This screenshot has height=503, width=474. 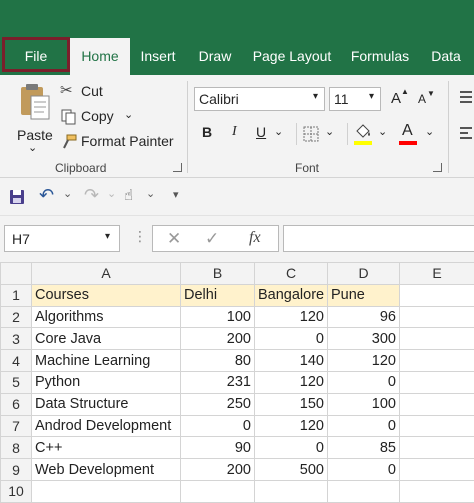 I want to click on name-box: H7 ▾, so click(x=62, y=238).